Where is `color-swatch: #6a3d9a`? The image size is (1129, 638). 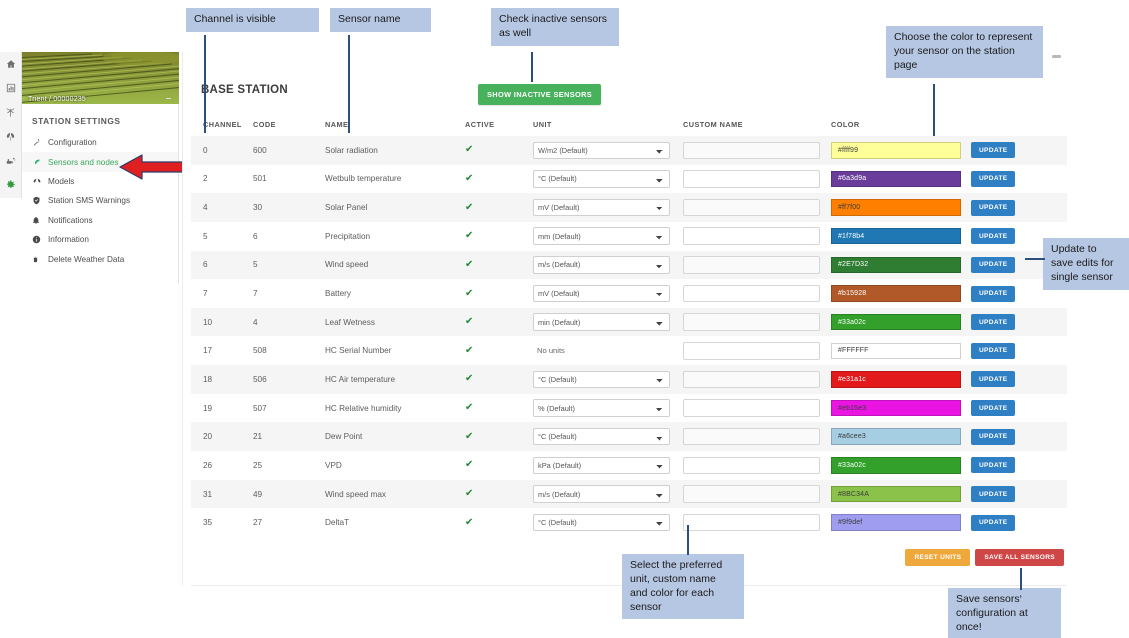 color-swatch: #6a3d9a is located at coordinates (896, 179).